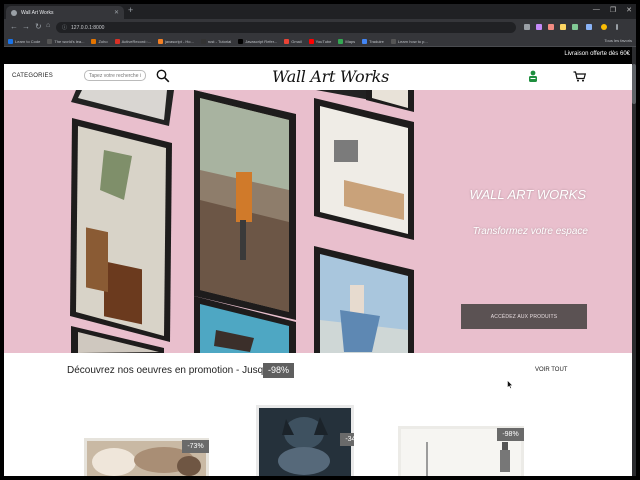  I want to click on discount-badge: -73%, so click(195, 446).